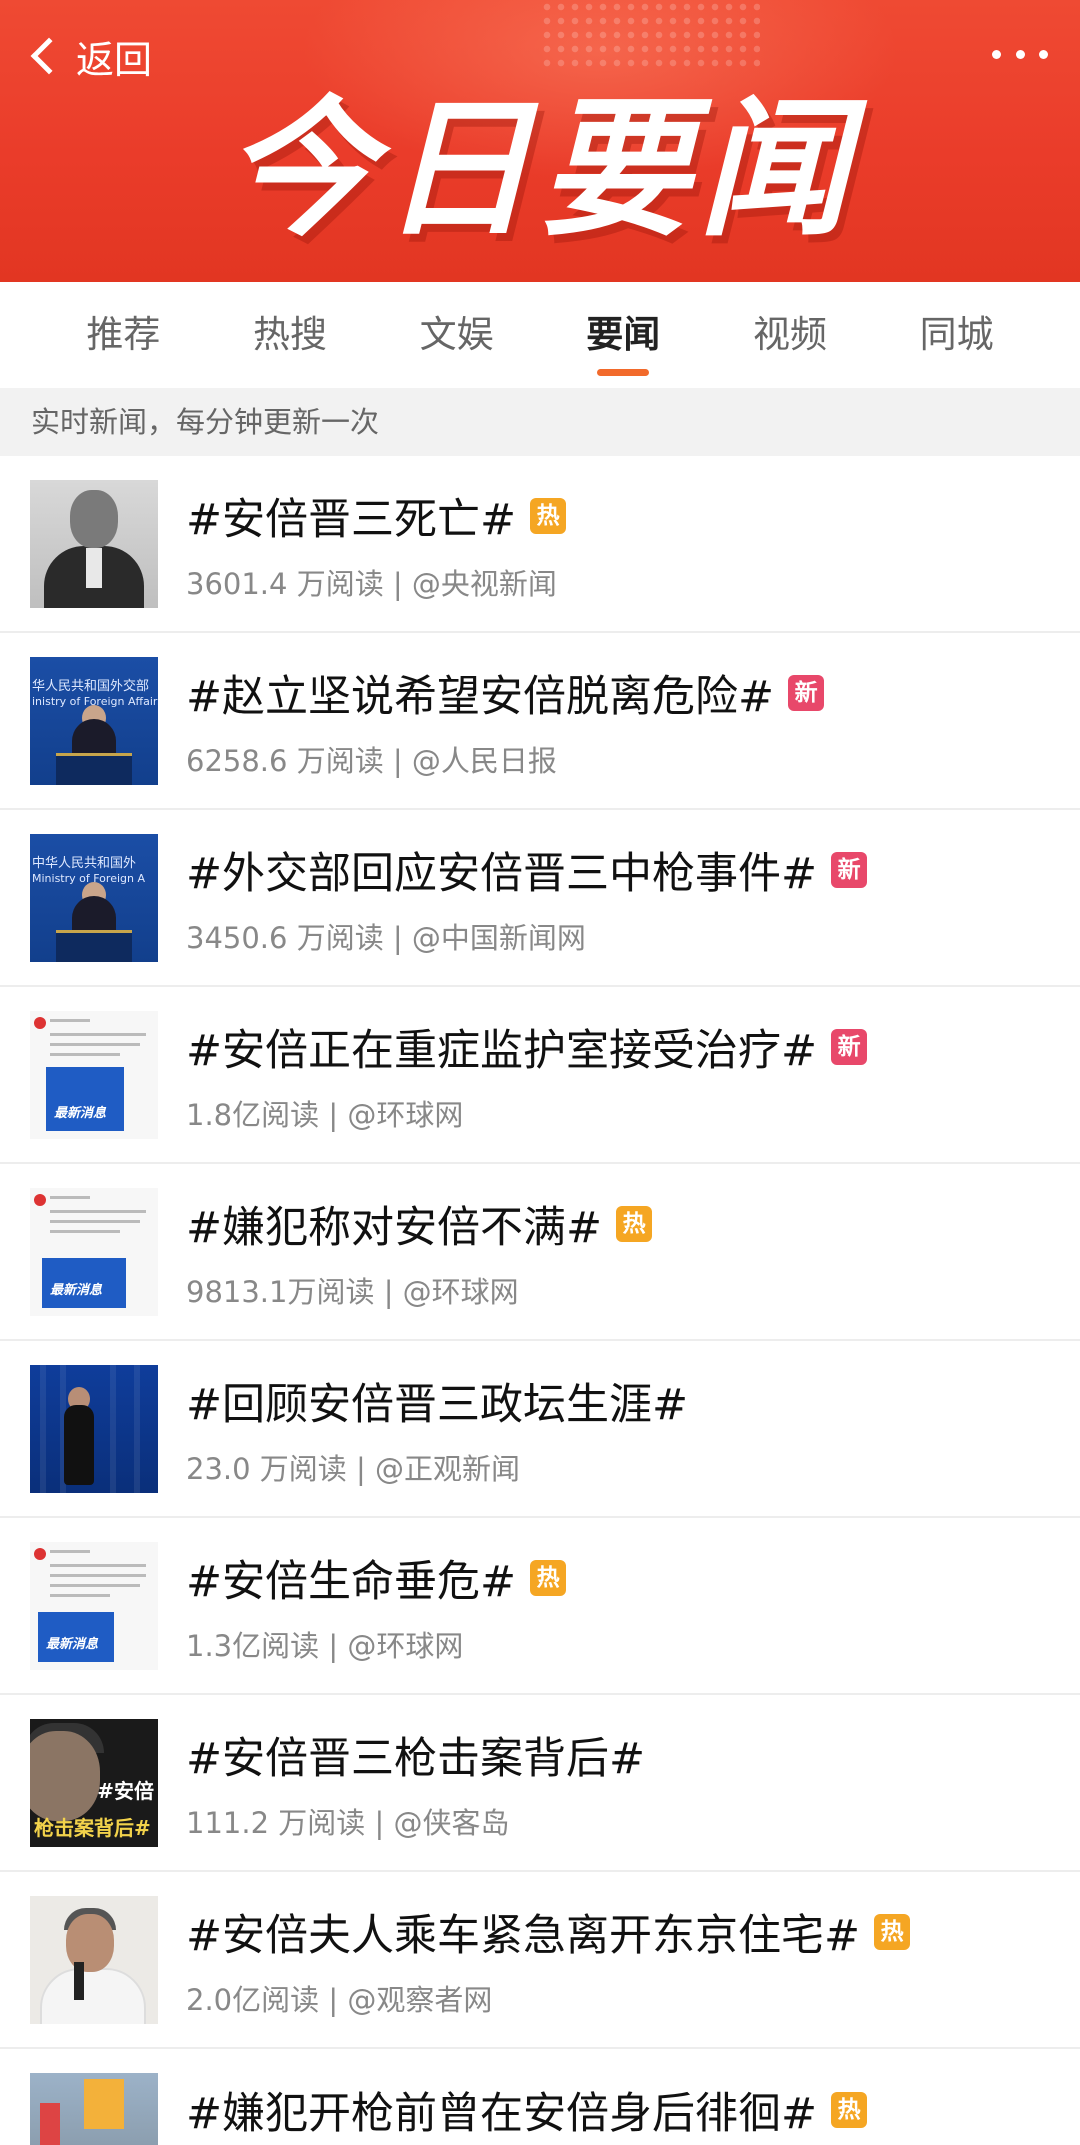 The height and width of the screenshot is (2145, 1080). I want to click on news-title: #安倍夫人乘车紧急离开东京住宅#, so click(523, 1935).